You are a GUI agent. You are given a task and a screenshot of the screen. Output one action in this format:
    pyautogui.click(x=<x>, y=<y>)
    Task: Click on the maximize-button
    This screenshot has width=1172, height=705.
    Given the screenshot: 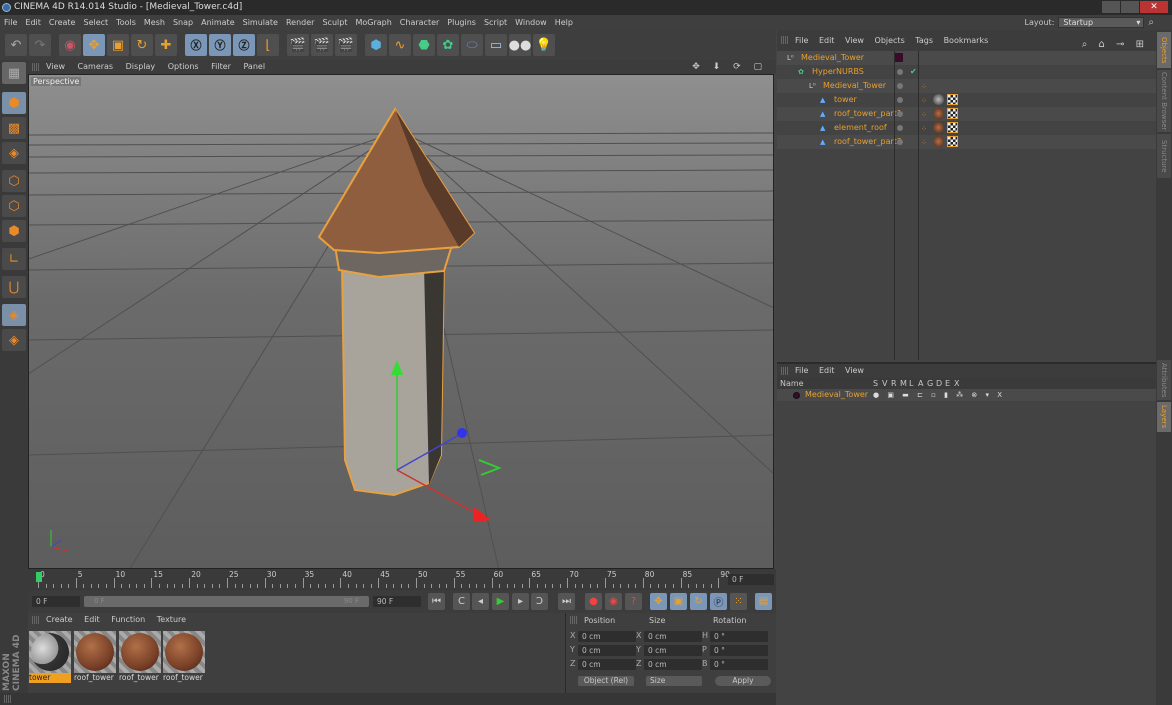 What is the action you would take?
    pyautogui.click(x=1130, y=7)
    